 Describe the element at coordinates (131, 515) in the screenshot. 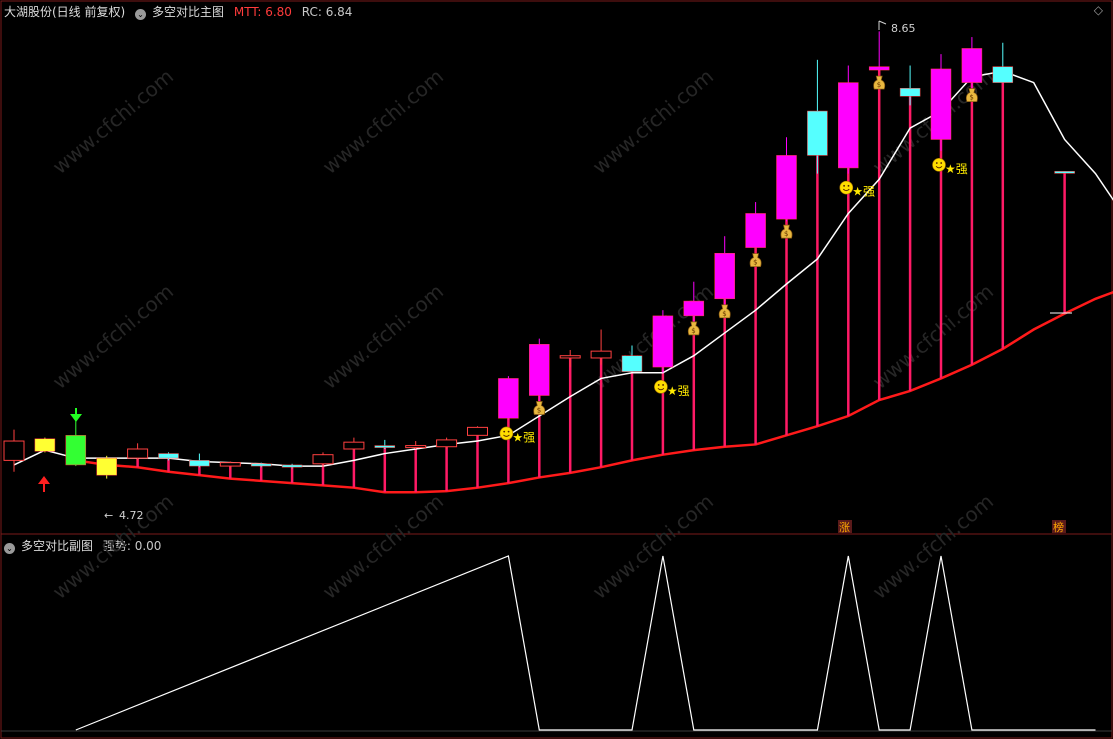

I see `low-price-label: 4.72` at that location.